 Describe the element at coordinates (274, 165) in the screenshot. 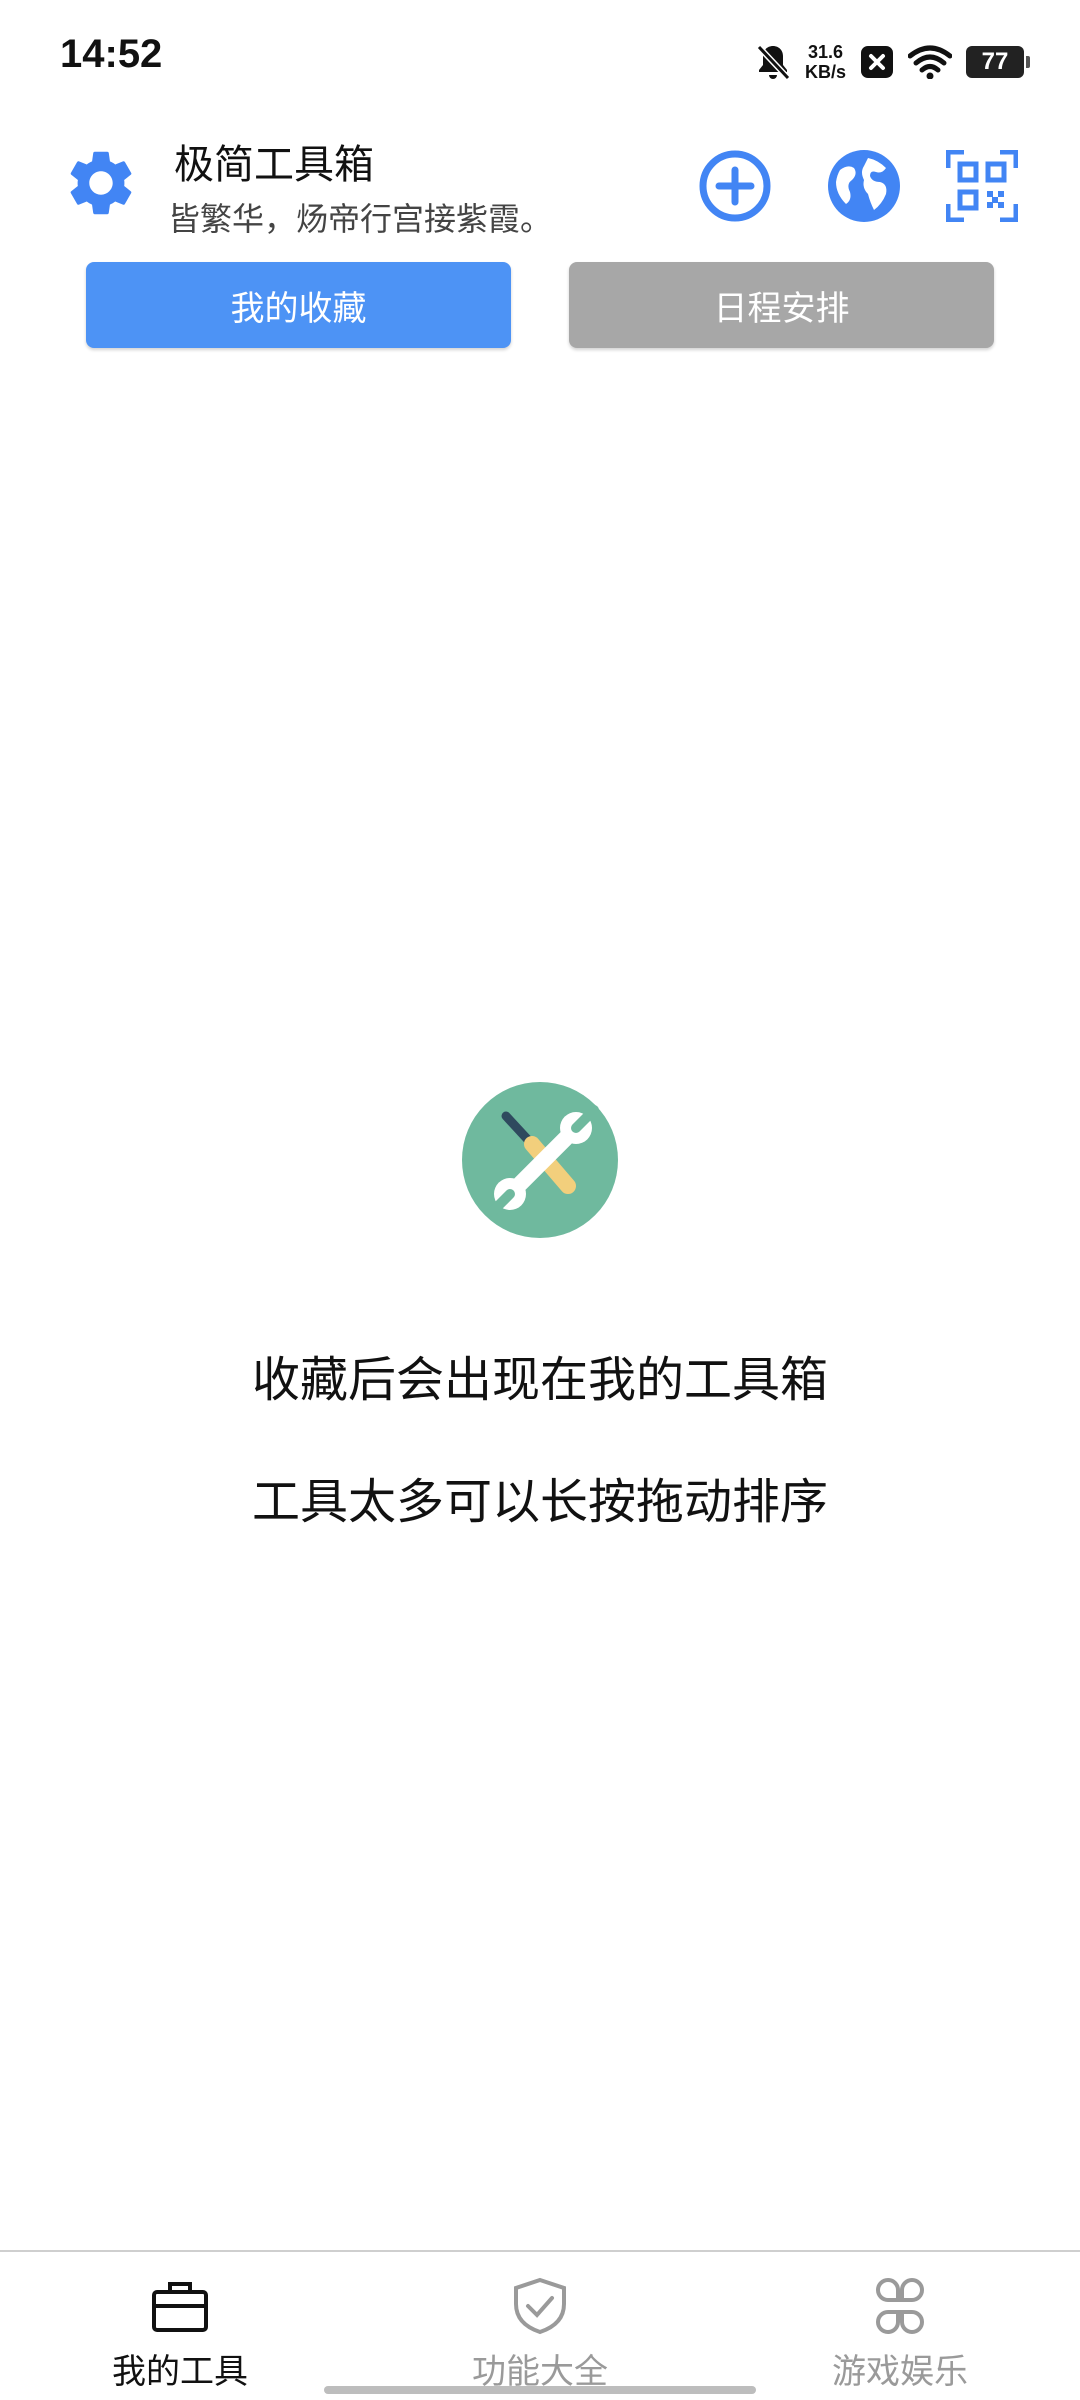

I see `app-title: 极简工具箱` at that location.